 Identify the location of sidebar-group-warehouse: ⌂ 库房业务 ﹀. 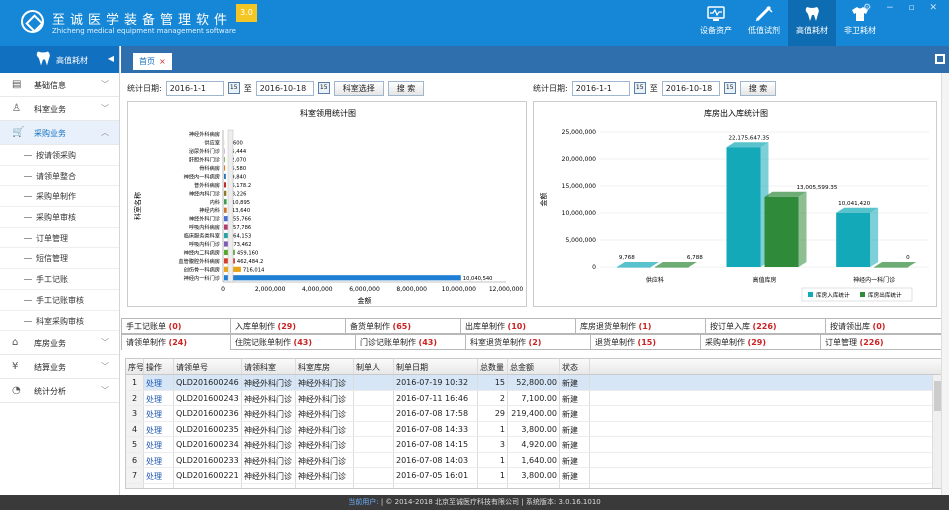
(59, 343).